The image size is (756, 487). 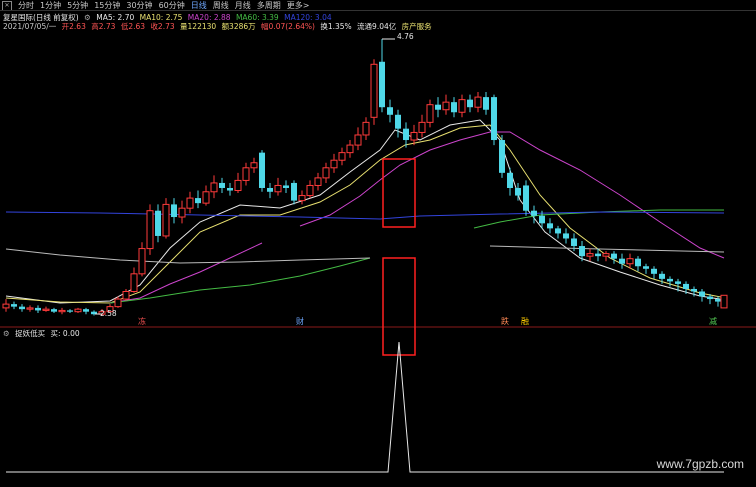 What do you see at coordinates (512, 195) in the screenshot?
I see `ma20-line-b` at bounding box center [512, 195].